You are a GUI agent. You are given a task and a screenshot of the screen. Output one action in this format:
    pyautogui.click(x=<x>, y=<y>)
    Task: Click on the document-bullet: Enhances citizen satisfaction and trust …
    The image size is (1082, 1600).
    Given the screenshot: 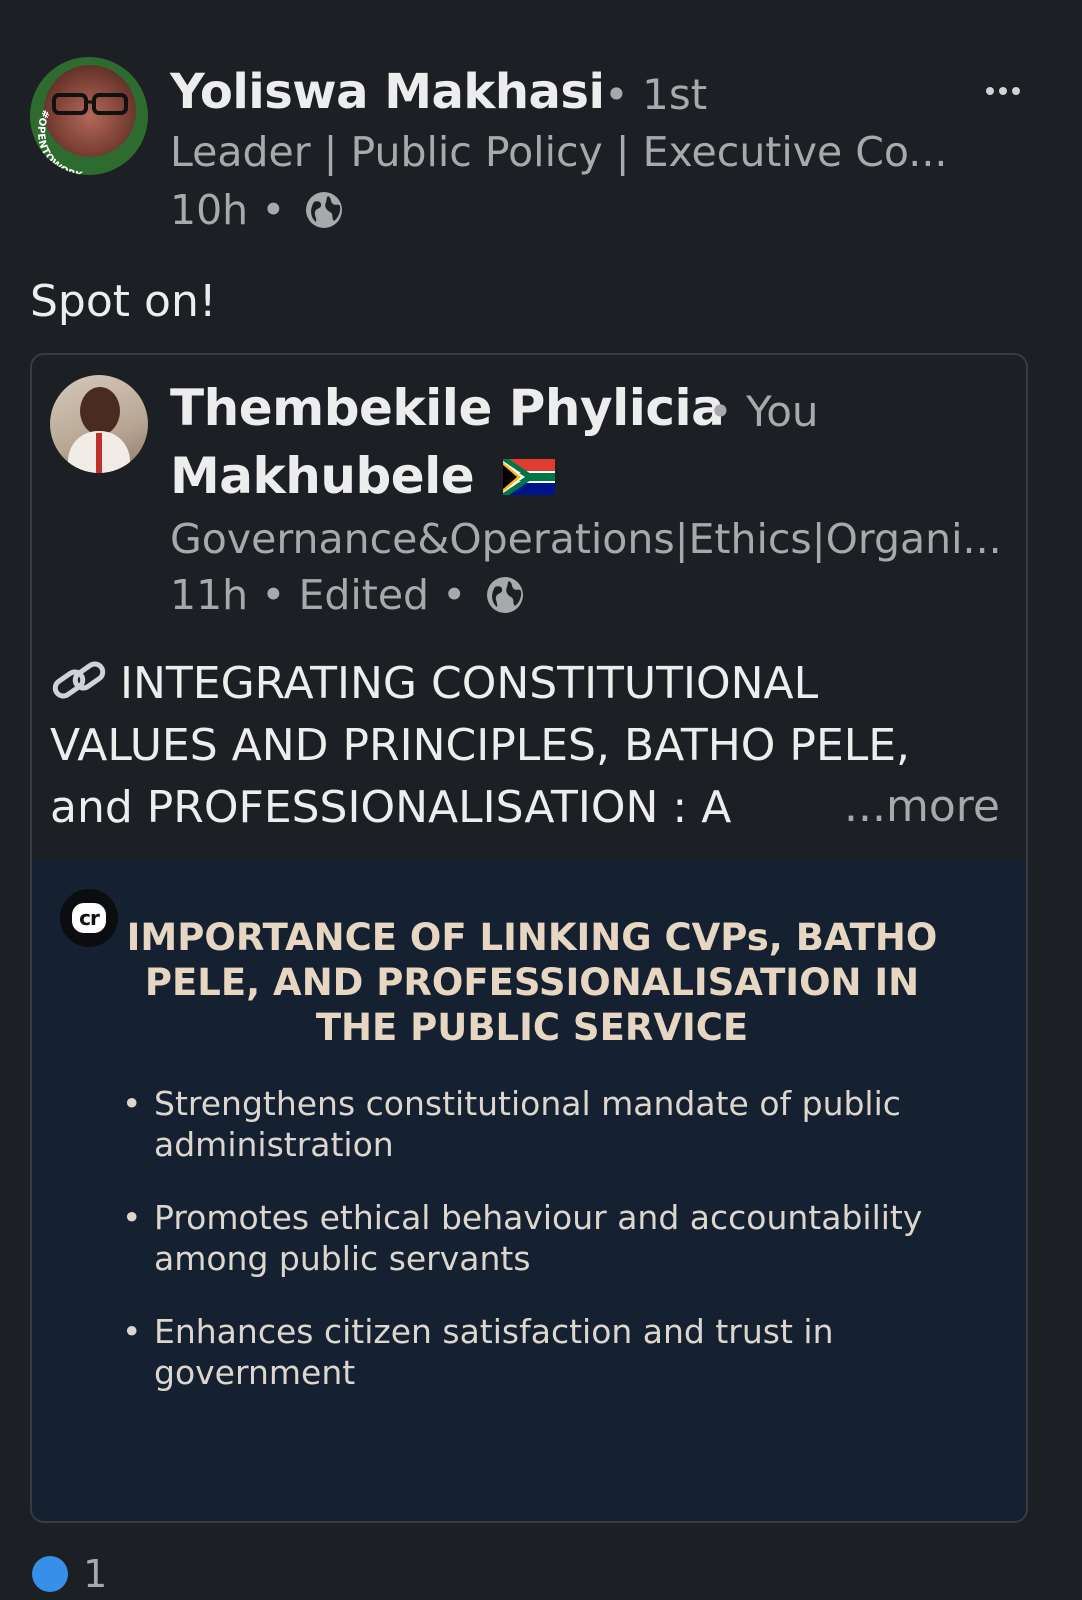 What is the action you would take?
    pyautogui.click(x=532, y=1352)
    